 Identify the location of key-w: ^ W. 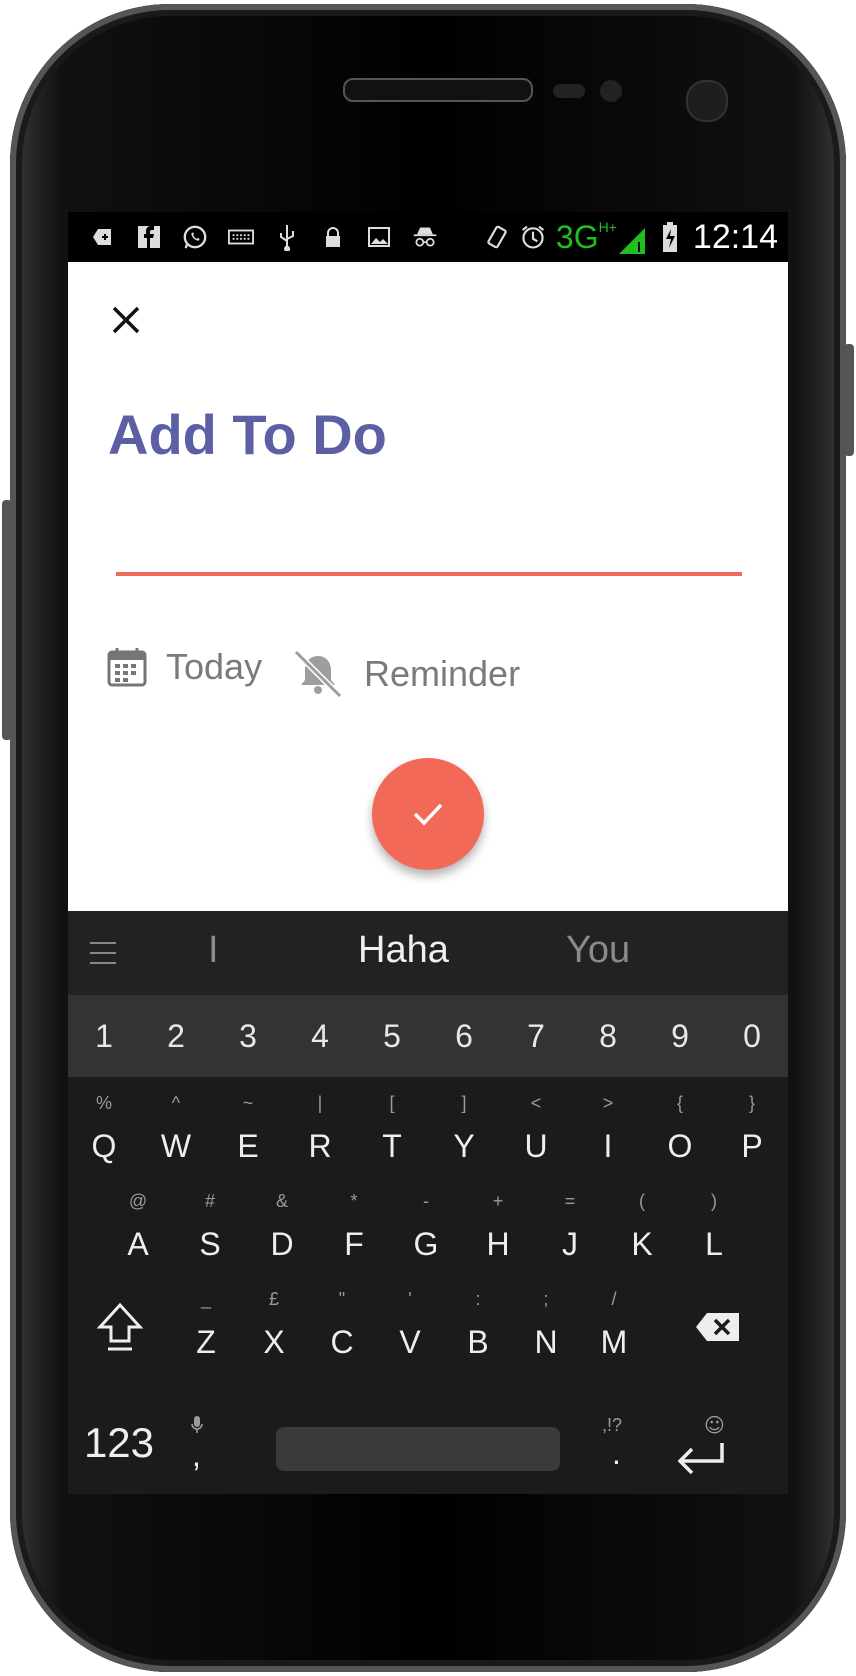
(176, 1131).